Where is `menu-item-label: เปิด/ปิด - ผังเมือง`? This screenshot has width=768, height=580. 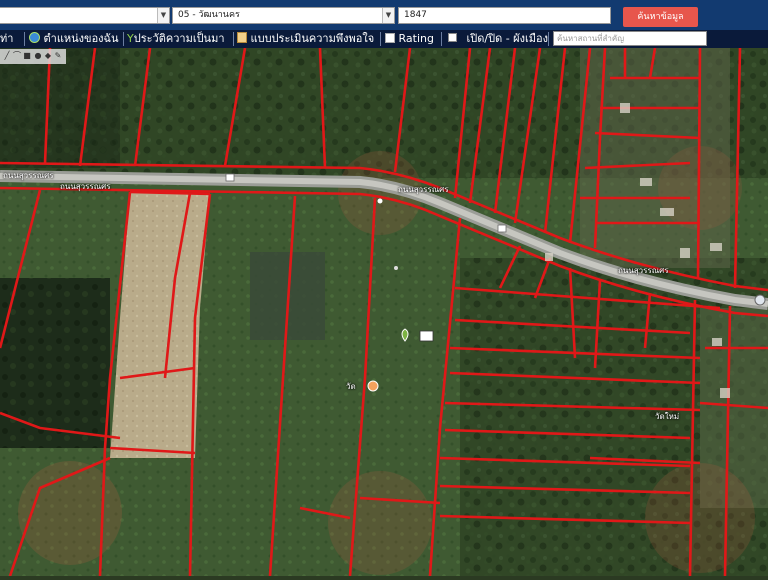 menu-item-label: เปิด/ปิด - ผังเมือง is located at coordinates (507, 38).